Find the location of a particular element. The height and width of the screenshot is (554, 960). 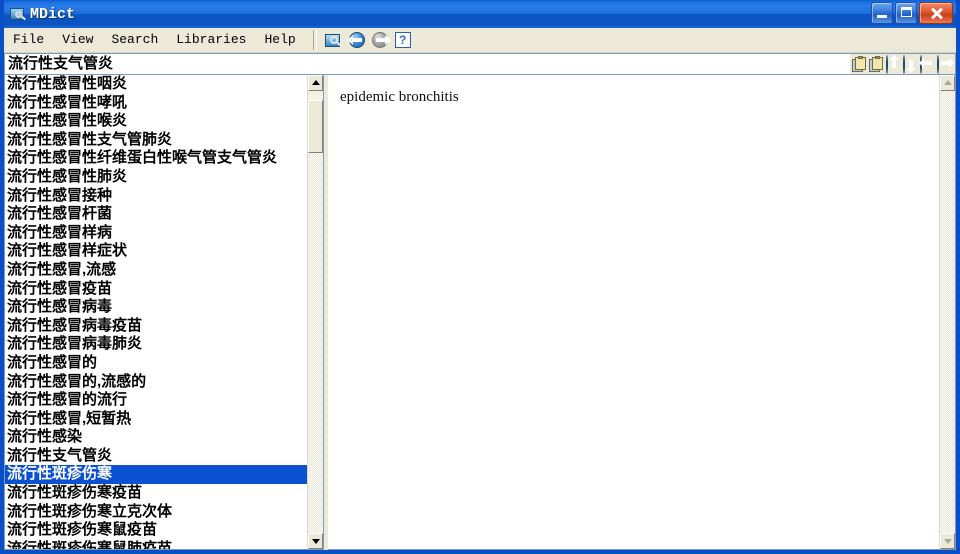

wordlist-item: 流行性感冒,短暂热 is located at coordinates (156, 419).